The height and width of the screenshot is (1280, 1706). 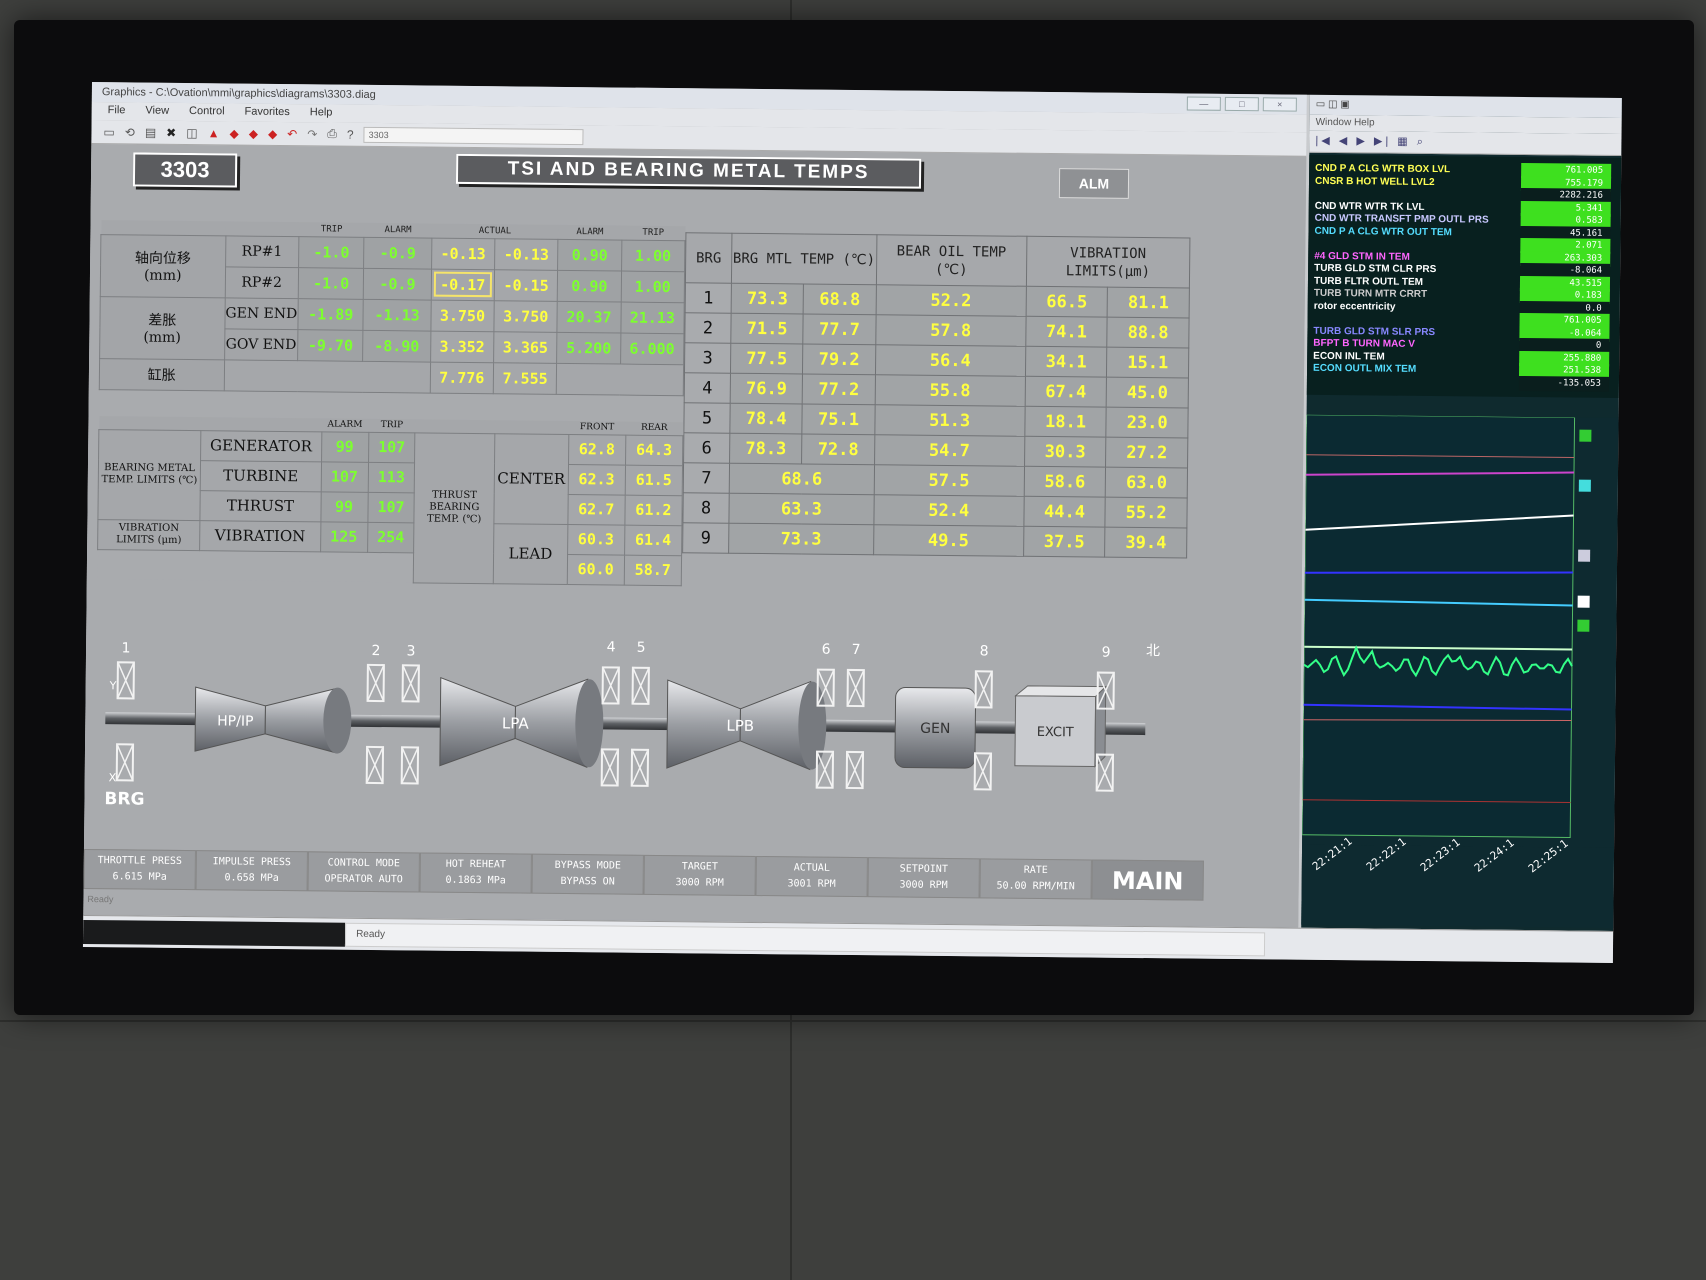 What do you see at coordinates (949, 420) in the screenshot?
I see `oil-cell: 51.3` at bounding box center [949, 420].